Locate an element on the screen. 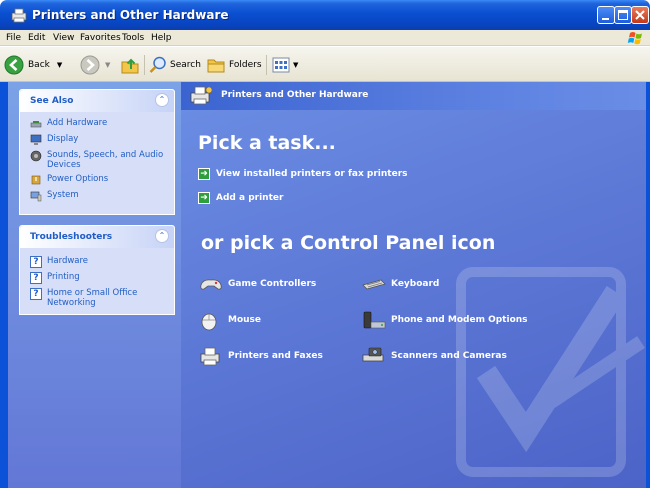  views-icon is located at coordinates (281, 65).